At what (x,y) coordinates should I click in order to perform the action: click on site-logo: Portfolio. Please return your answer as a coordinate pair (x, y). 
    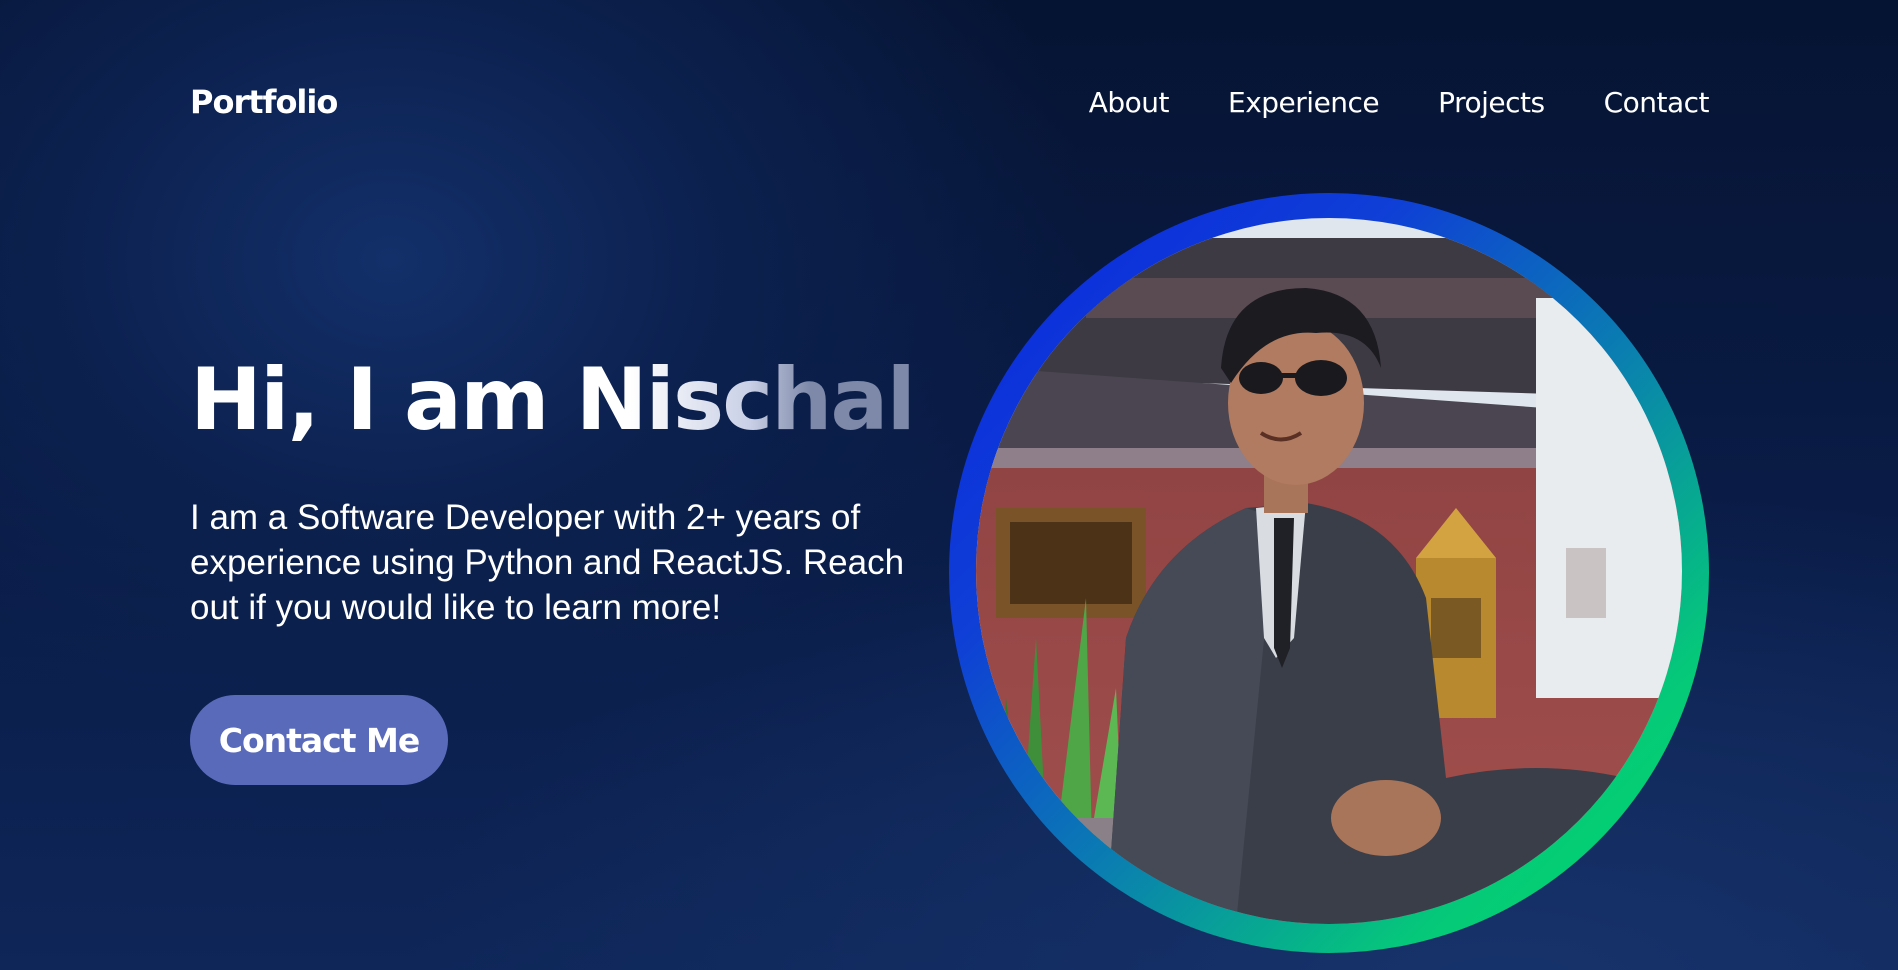
    Looking at the image, I should click on (264, 102).